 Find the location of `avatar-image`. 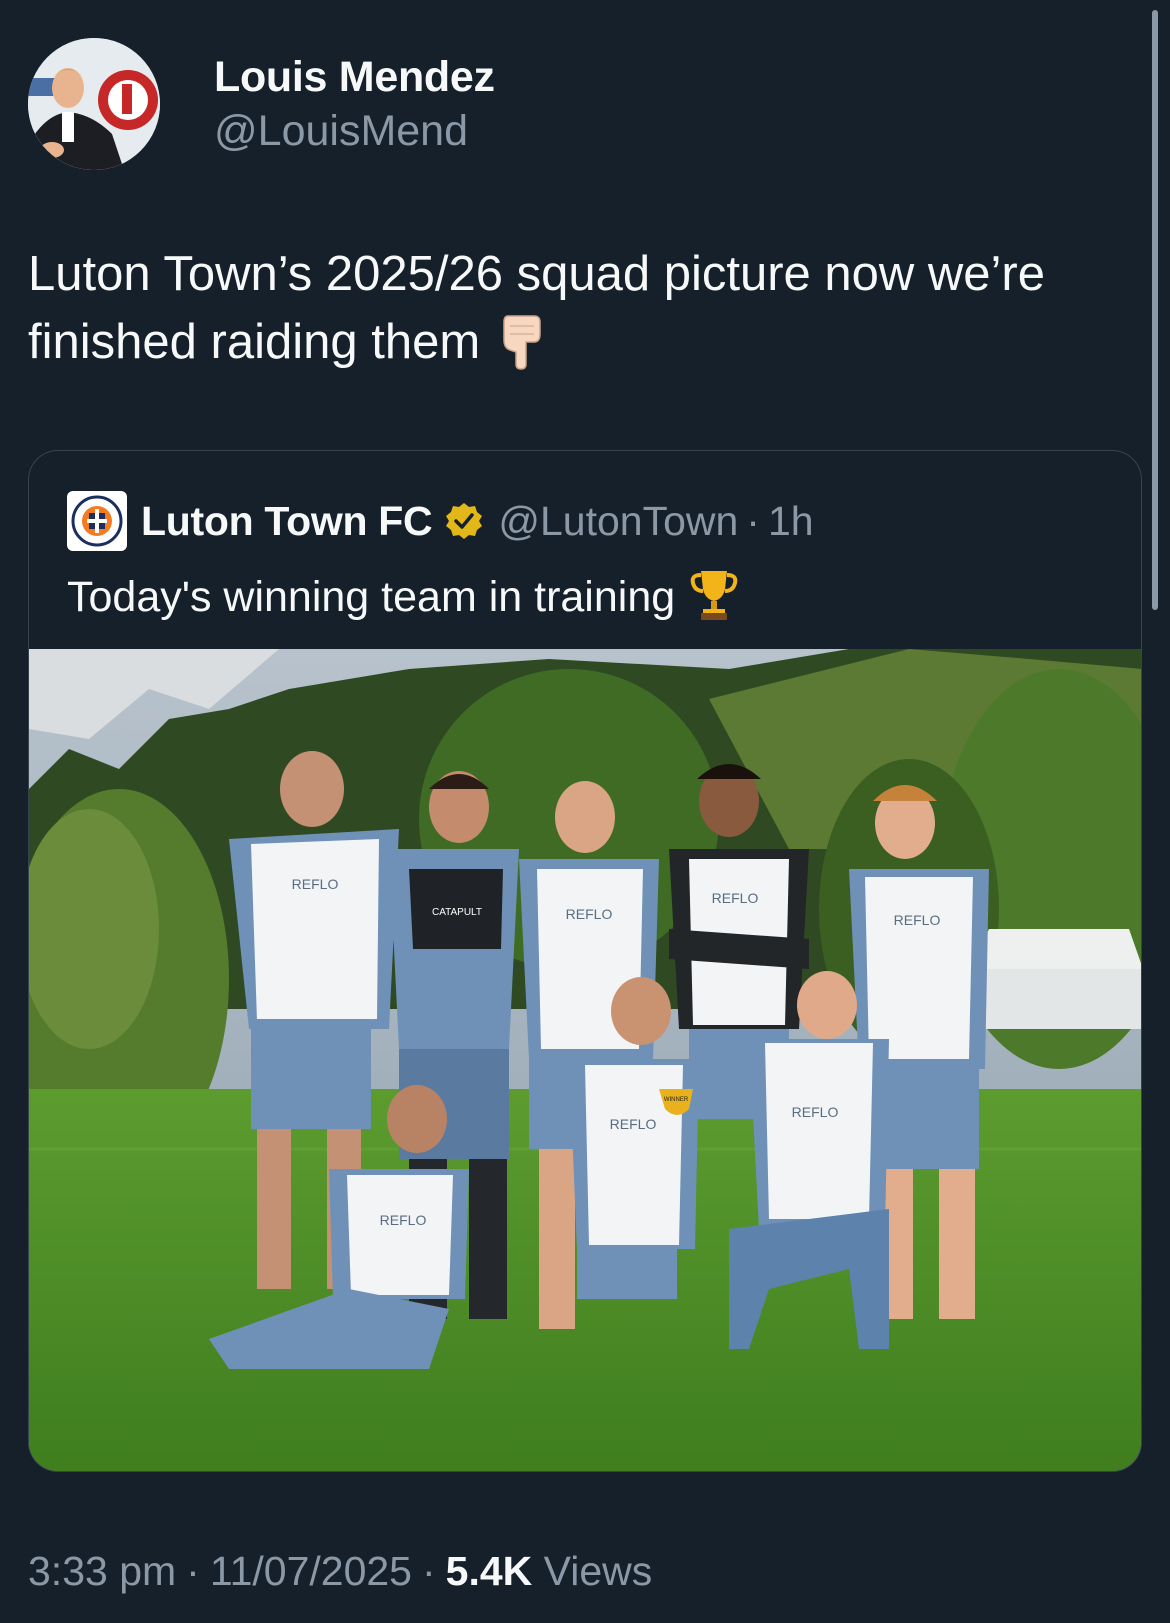

avatar-image is located at coordinates (94, 104).